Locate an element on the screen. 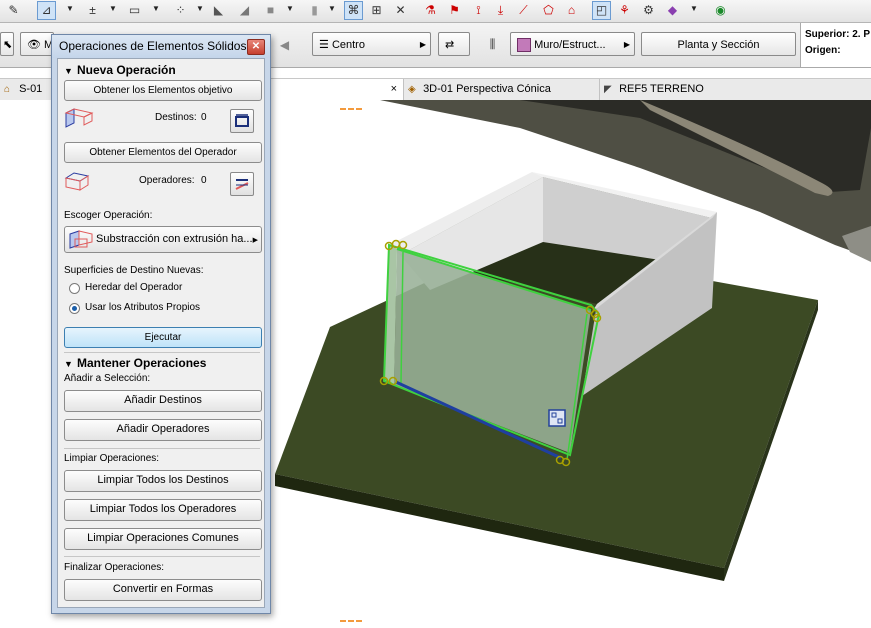  clear-operators-button: Limpiar Todos los Operadores is located at coordinates (163, 510).